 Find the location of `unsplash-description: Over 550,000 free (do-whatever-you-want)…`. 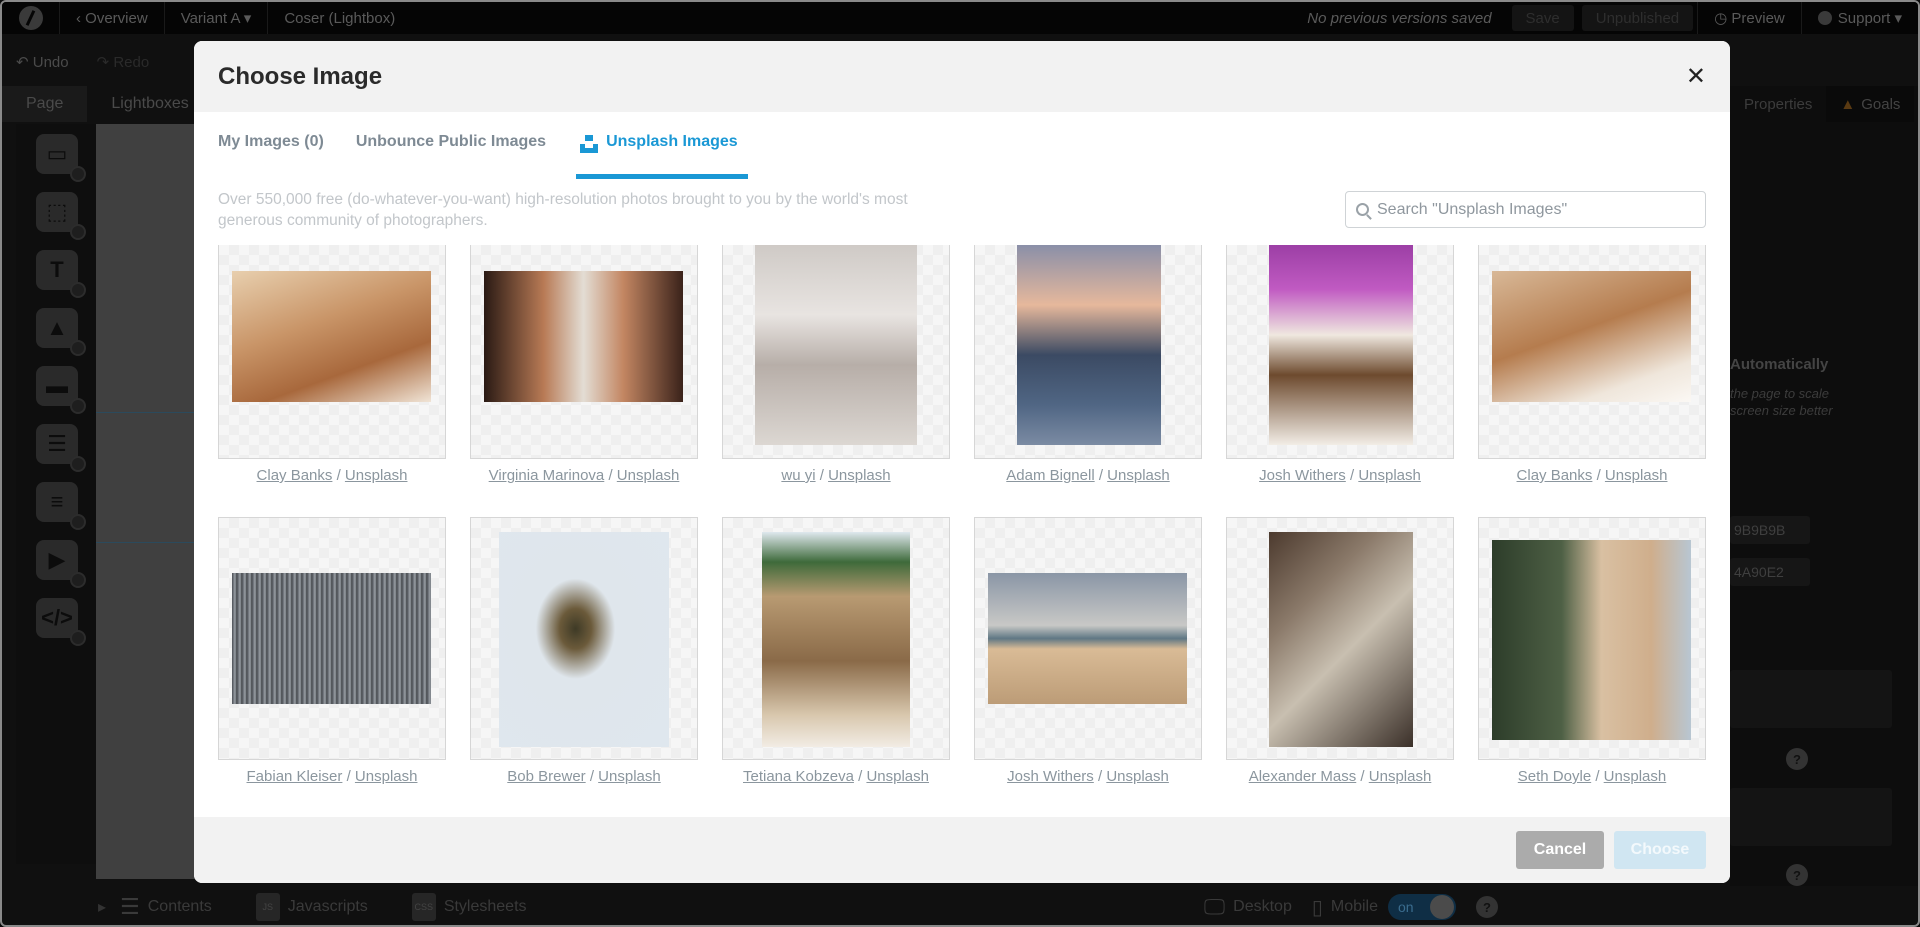

unsplash-description: Over 550,000 free (do-whatever-you-want)… is located at coordinates (563, 210).